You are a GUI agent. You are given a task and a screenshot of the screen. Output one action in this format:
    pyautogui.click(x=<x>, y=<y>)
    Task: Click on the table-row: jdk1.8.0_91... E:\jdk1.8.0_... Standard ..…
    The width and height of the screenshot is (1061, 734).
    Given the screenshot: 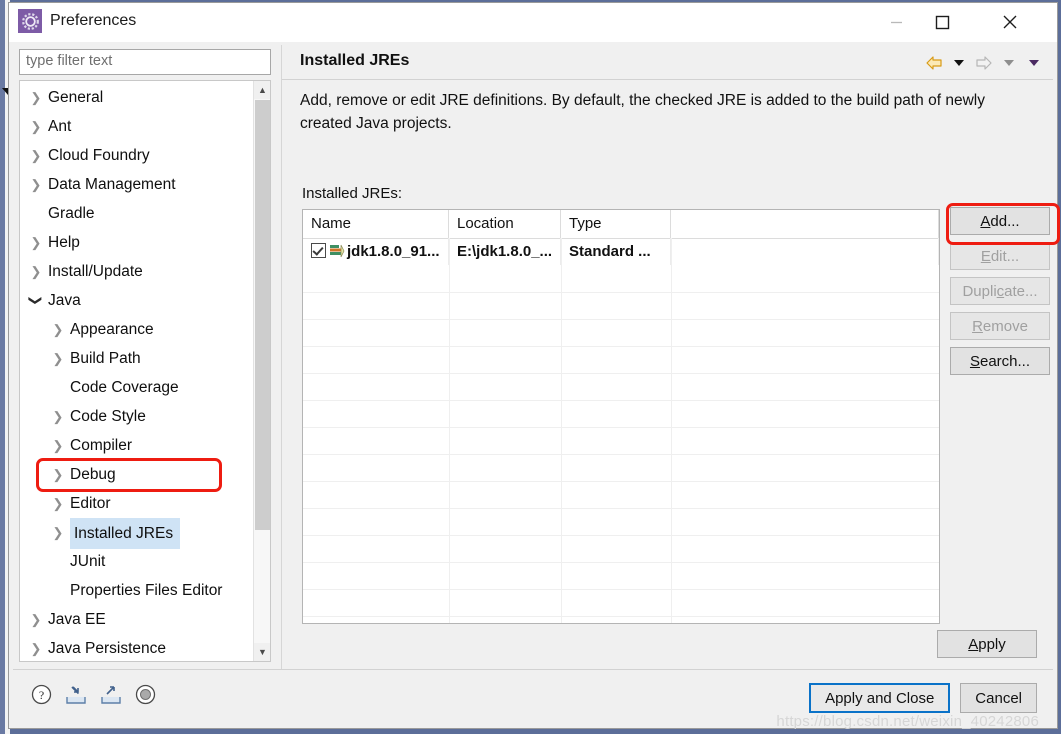 What is the action you would take?
    pyautogui.click(x=621, y=251)
    